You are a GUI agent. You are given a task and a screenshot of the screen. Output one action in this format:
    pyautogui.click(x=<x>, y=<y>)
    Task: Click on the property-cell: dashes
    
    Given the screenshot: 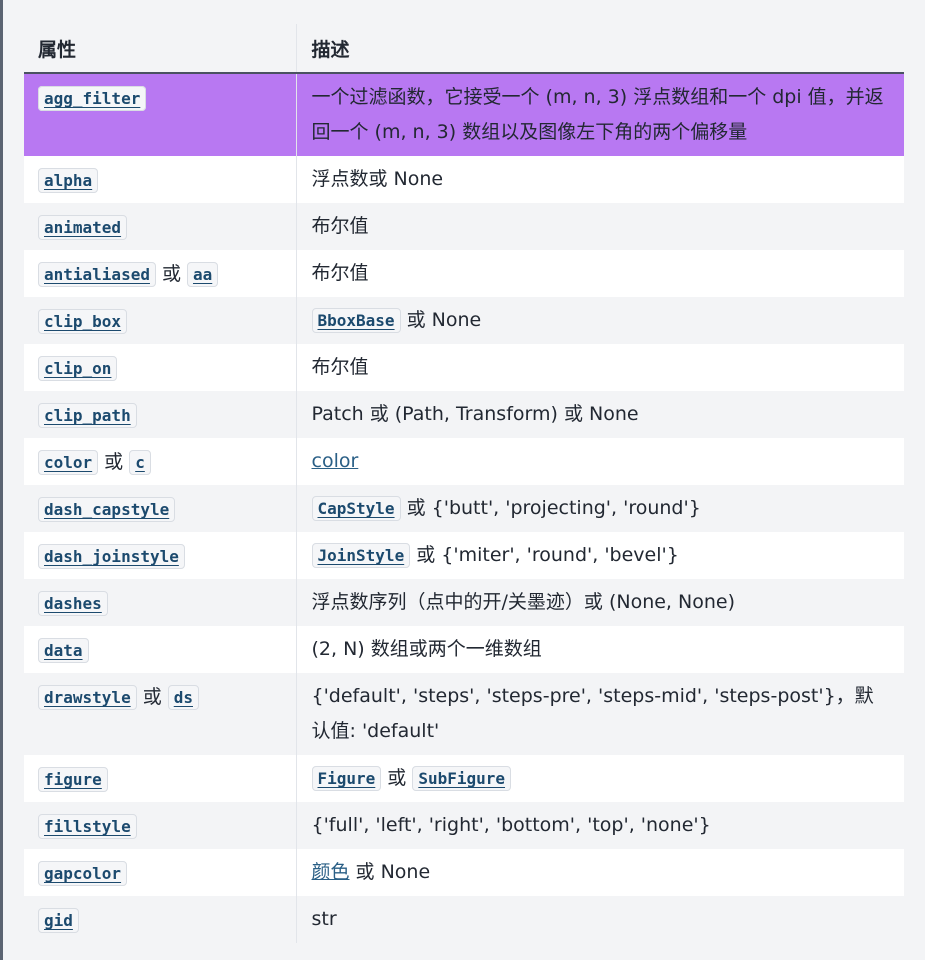 What is the action you would take?
    pyautogui.click(x=160, y=602)
    